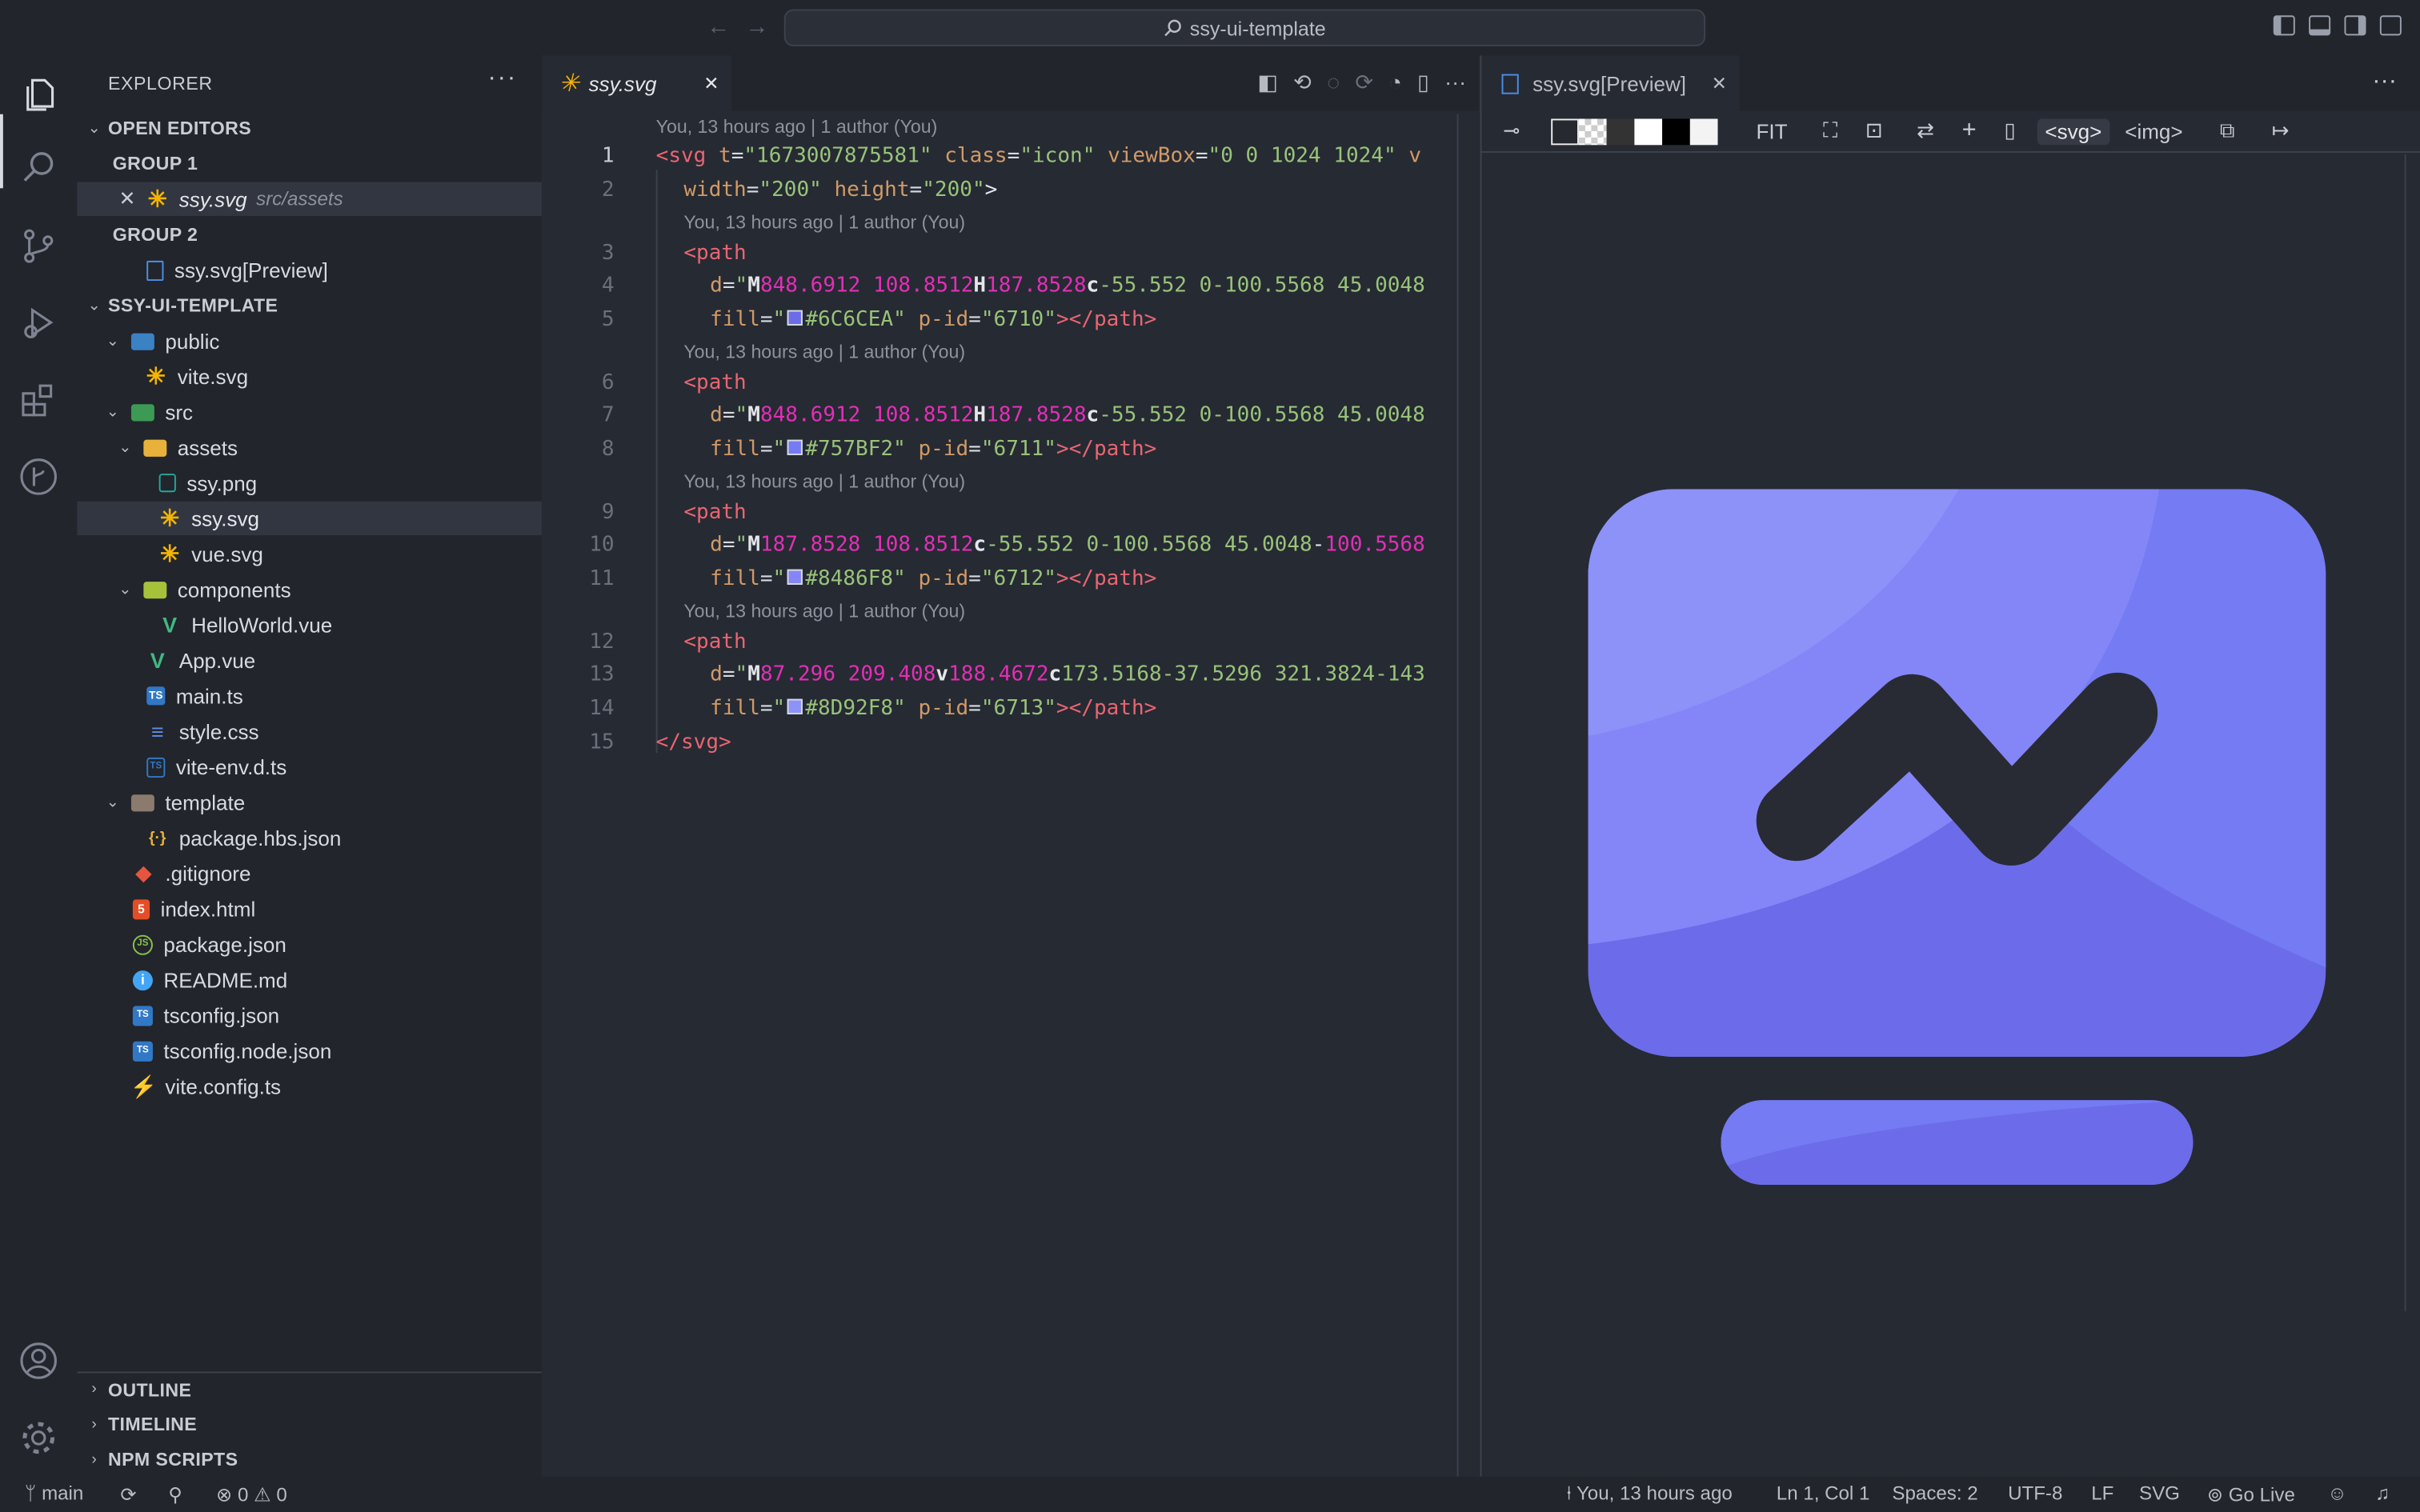 Image resolution: width=2420 pixels, height=1512 pixels. Describe the element at coordinates (718, 27) in the screenshot. I see `back-arrow-icon: ←` at that location.